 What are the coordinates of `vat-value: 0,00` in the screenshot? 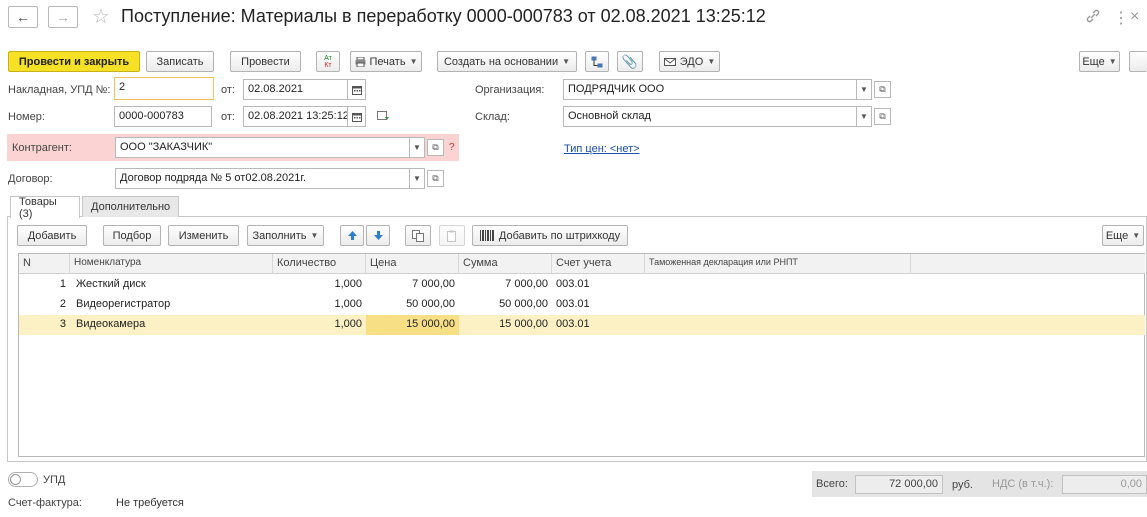 It's located at (1104, 484).